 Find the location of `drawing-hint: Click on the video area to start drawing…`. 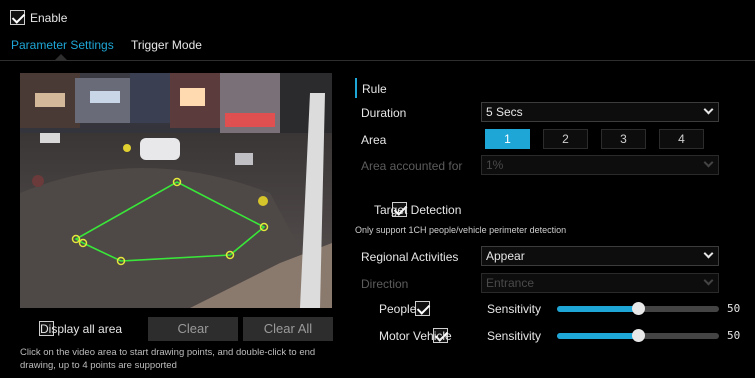

drawing-hint: Click on the video area to start drawing… is located at coordinates (167, 359).